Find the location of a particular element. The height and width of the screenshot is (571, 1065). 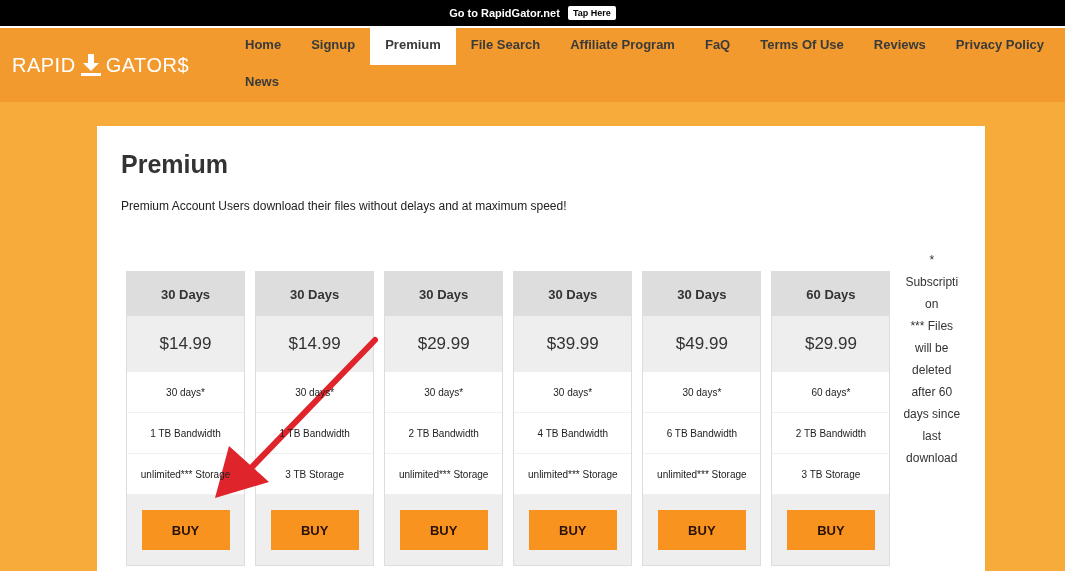

promo-text: Go to RapidGator.net is located at coordinates (504, 13).